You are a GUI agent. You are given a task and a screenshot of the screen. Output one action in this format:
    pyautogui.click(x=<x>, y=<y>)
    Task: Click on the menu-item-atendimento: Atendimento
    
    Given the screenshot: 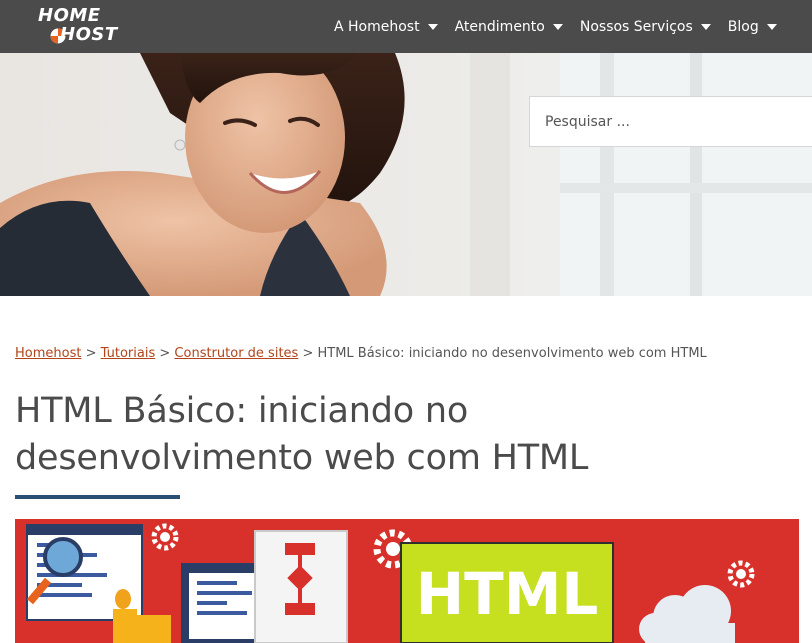 What is the action you would take?
    pyautogui.click(x=509, y=27)
    